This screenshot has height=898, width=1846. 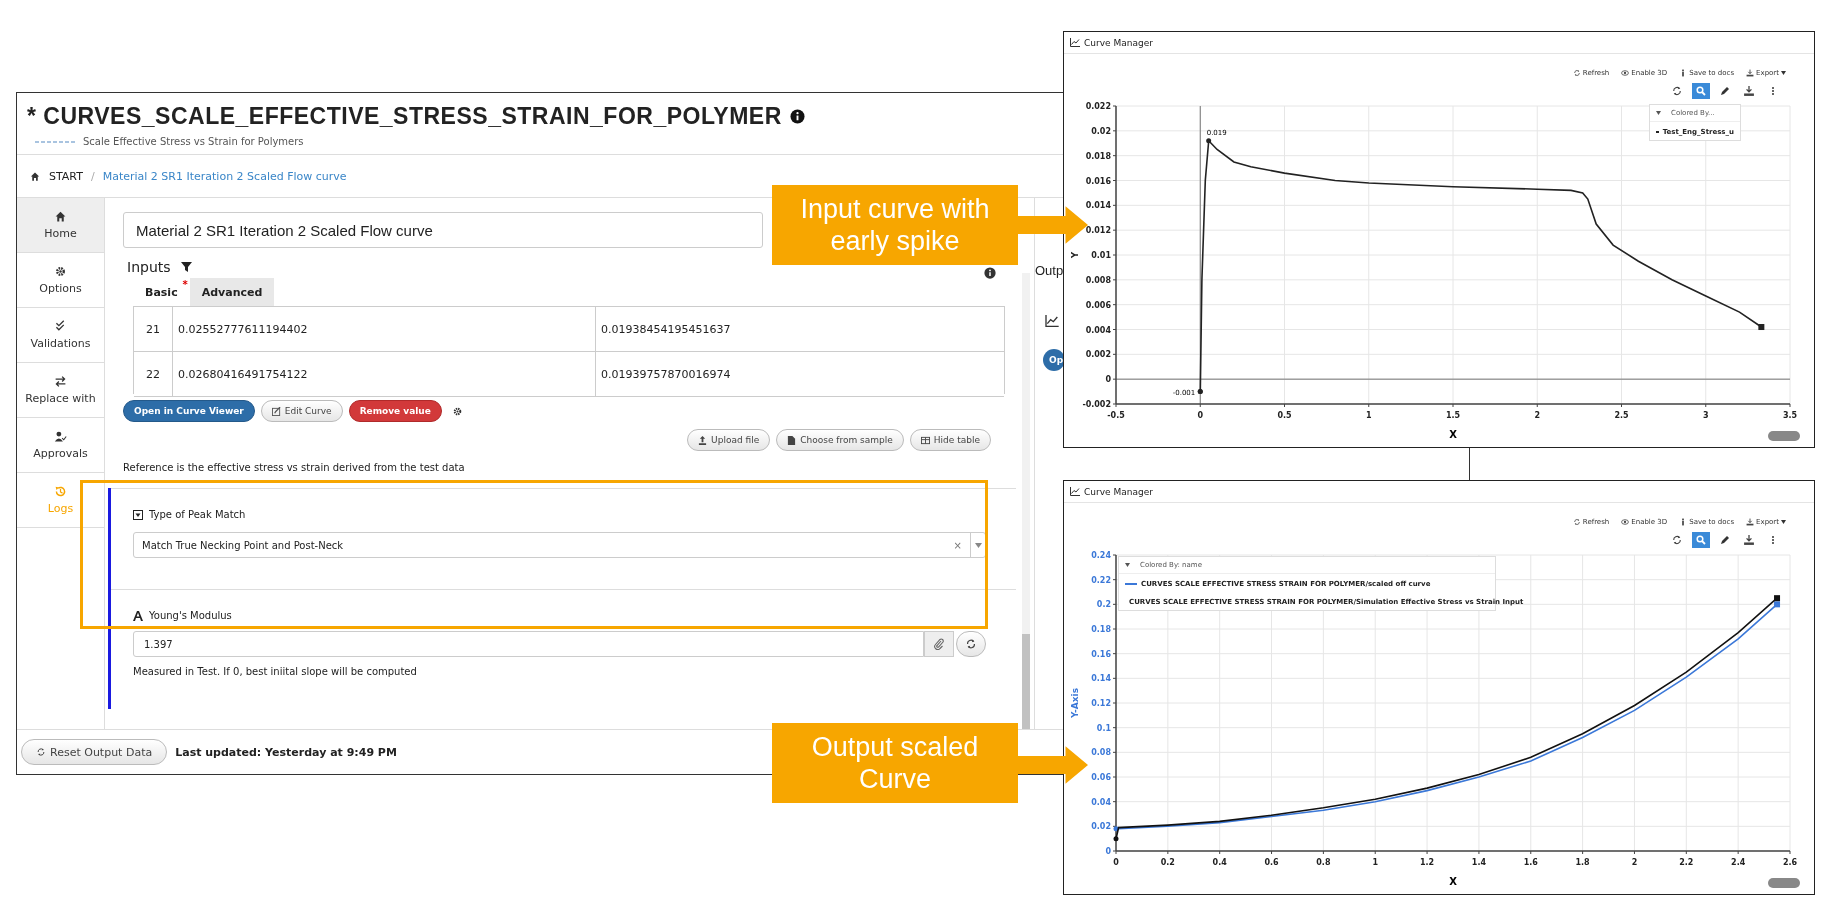 I want to click on action-button: Op, so click(x=1054, y=360).